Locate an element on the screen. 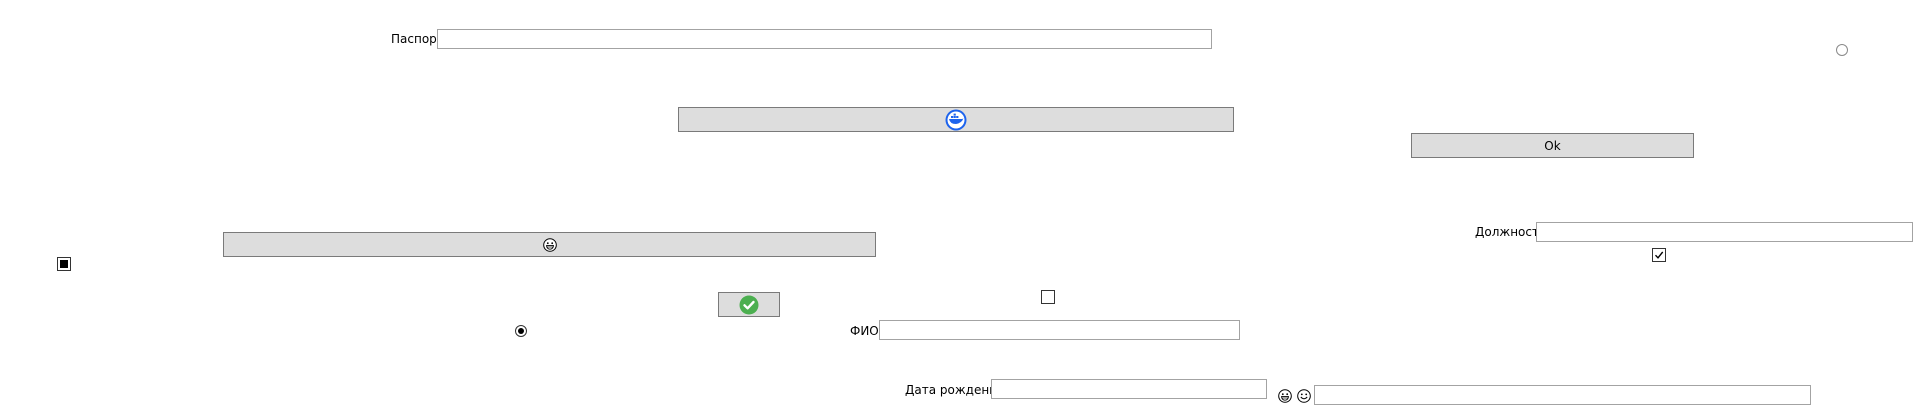 This screenshot has height=420, width=1925. checkmark-icon is located at coordinates (1659, 255).